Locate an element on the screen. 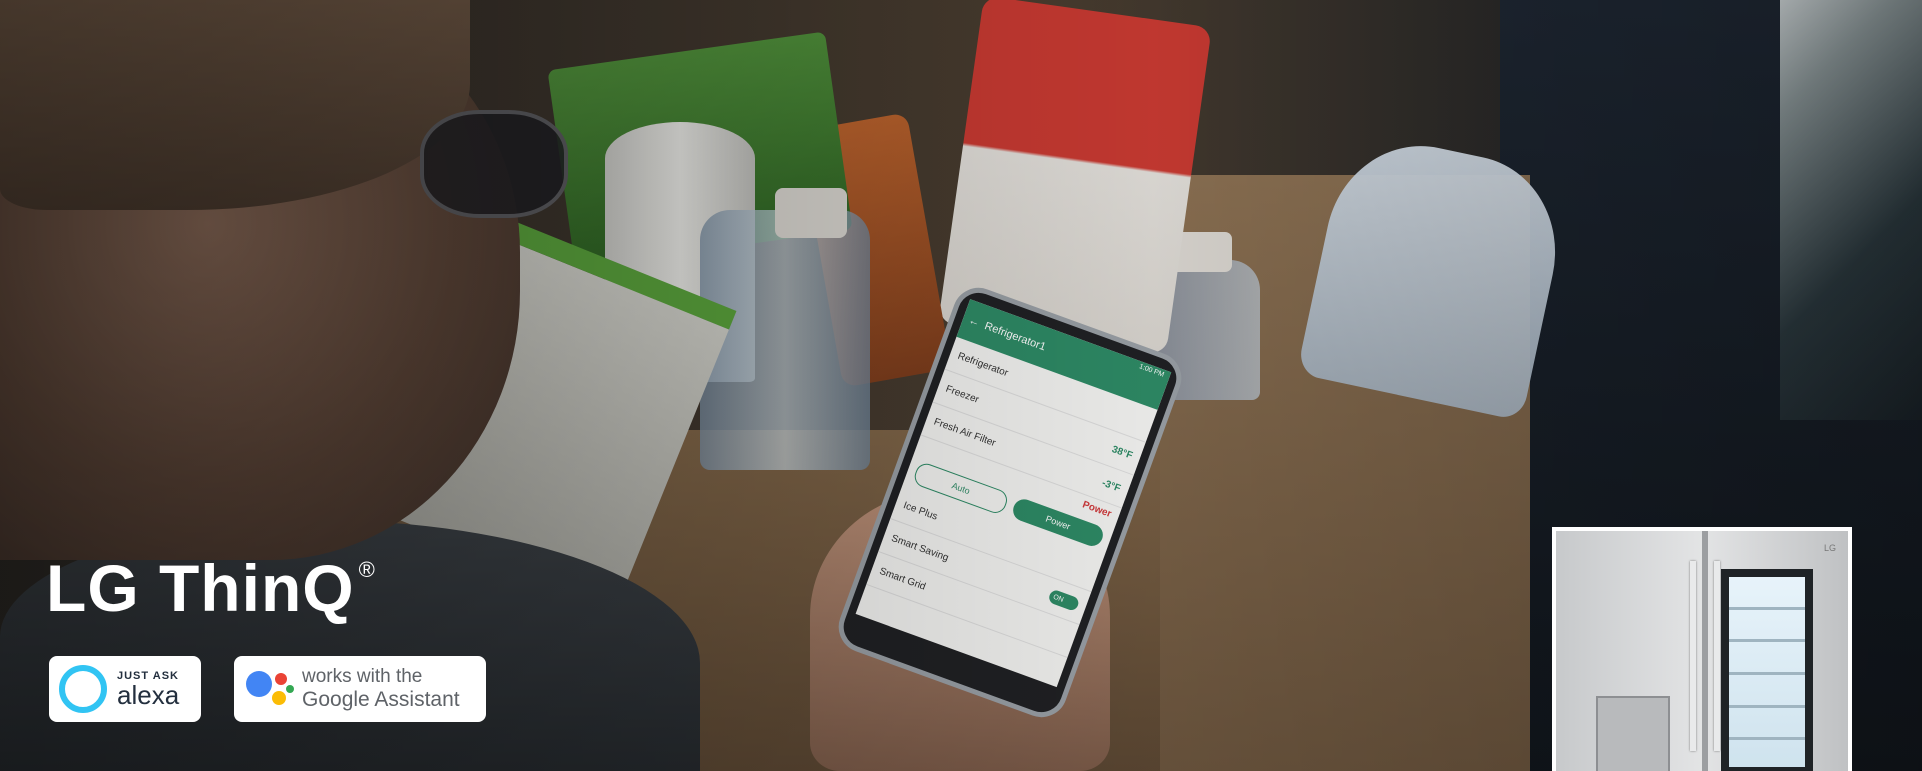 The image size is (1922, 771). fridge-instaview-window is located at coordinates (1767, 670).